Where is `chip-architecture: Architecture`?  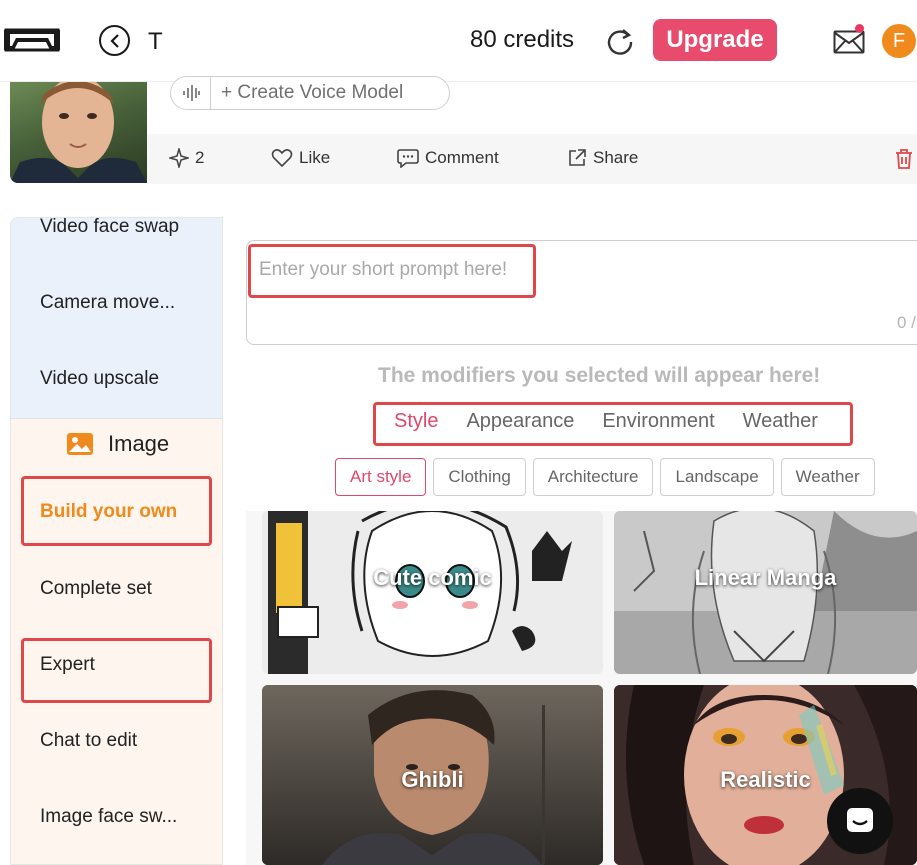
chip-architecture: Architecture is located at coordinates (593, 477).